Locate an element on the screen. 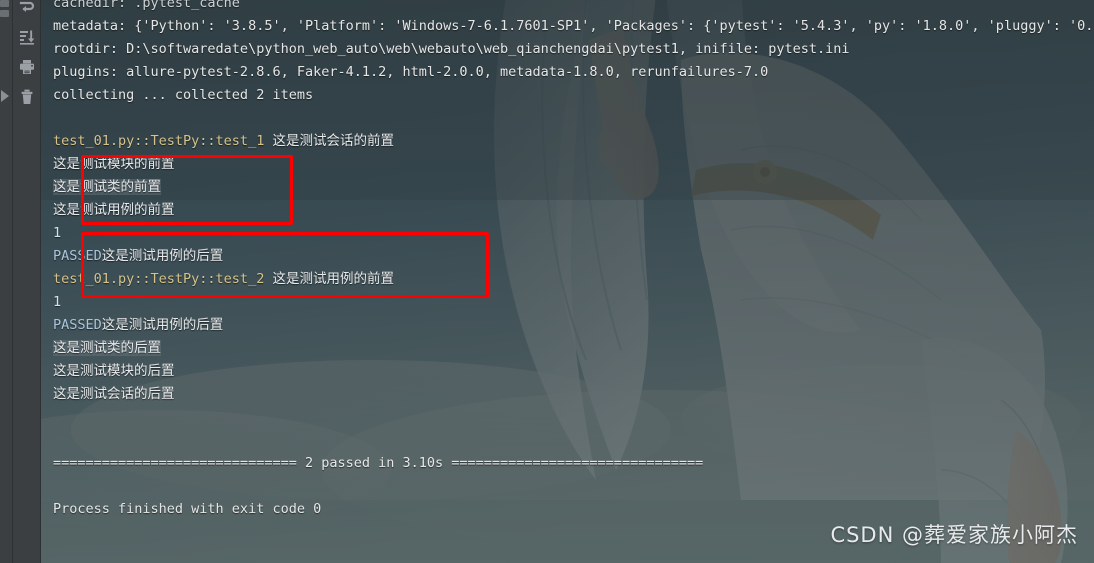  console-text-span: 这是测试模块的前置 is located at coordinates (114, 164).